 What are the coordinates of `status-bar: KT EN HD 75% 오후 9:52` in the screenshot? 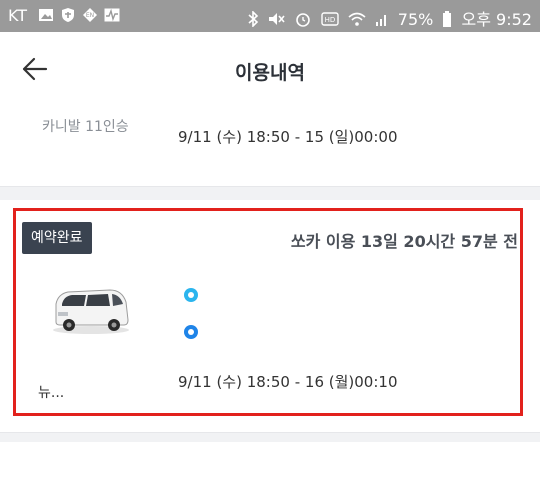 It's located at (270, 16).